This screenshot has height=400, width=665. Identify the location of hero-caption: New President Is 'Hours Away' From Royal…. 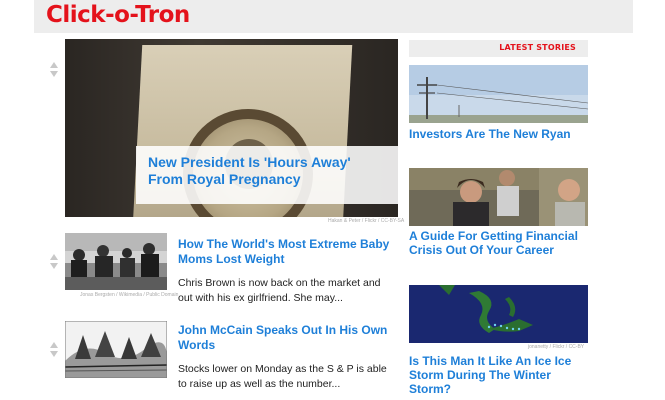
(267, 175).